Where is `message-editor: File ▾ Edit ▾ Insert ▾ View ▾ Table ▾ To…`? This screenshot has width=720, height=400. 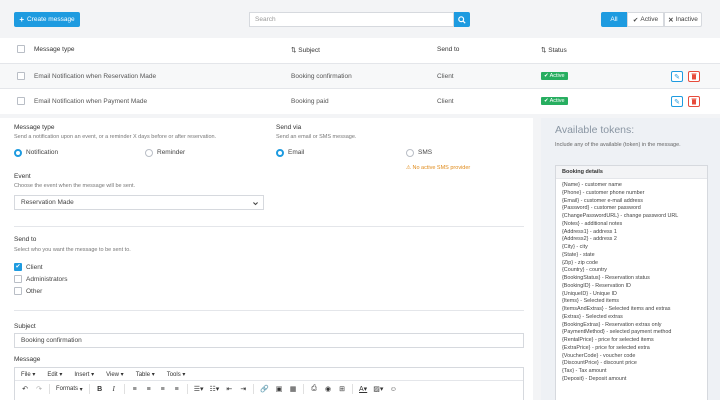
message-editor: File ▾ Edit ▾ Insert ▾ View ▾ Table ▾ To… is located at coordinates (269, 383).